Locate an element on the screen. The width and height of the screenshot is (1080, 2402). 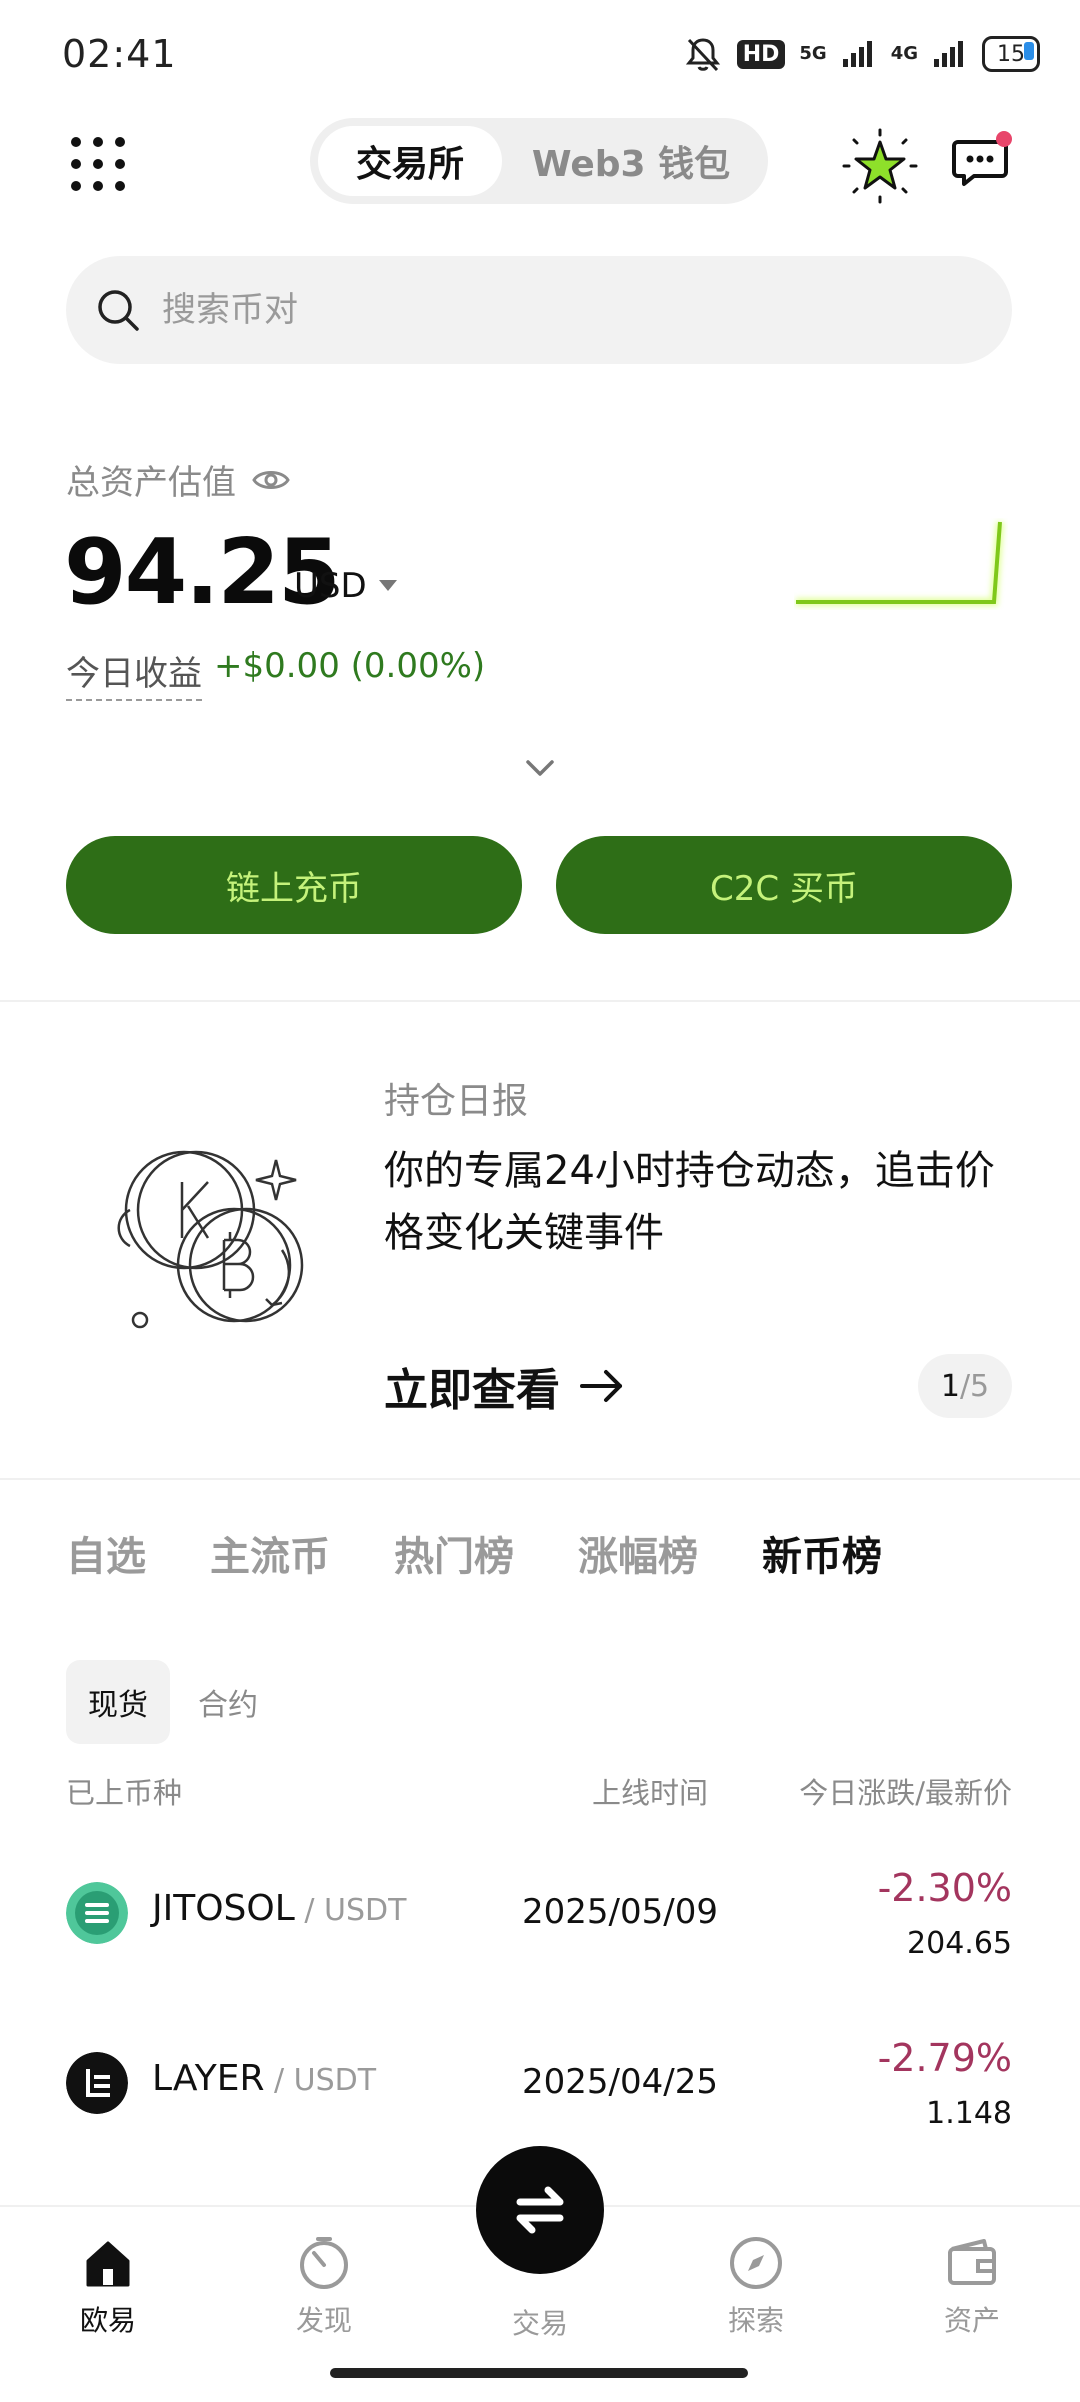
c2c-buy-button: C2C 买币 is located at coordinates (784, 885).